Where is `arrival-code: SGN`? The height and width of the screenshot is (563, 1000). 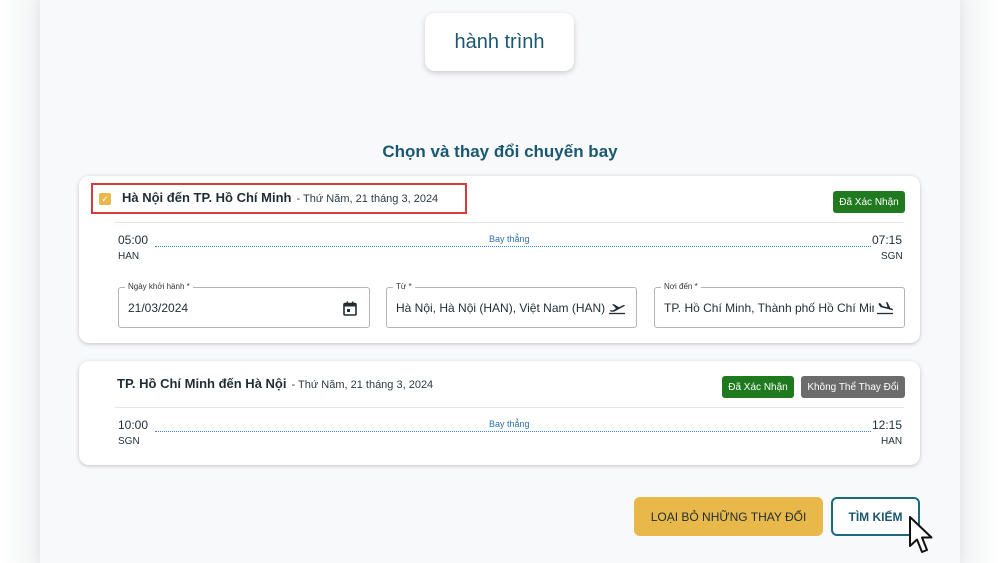 arrival-code: SGN is located at coordinates (892, 256).